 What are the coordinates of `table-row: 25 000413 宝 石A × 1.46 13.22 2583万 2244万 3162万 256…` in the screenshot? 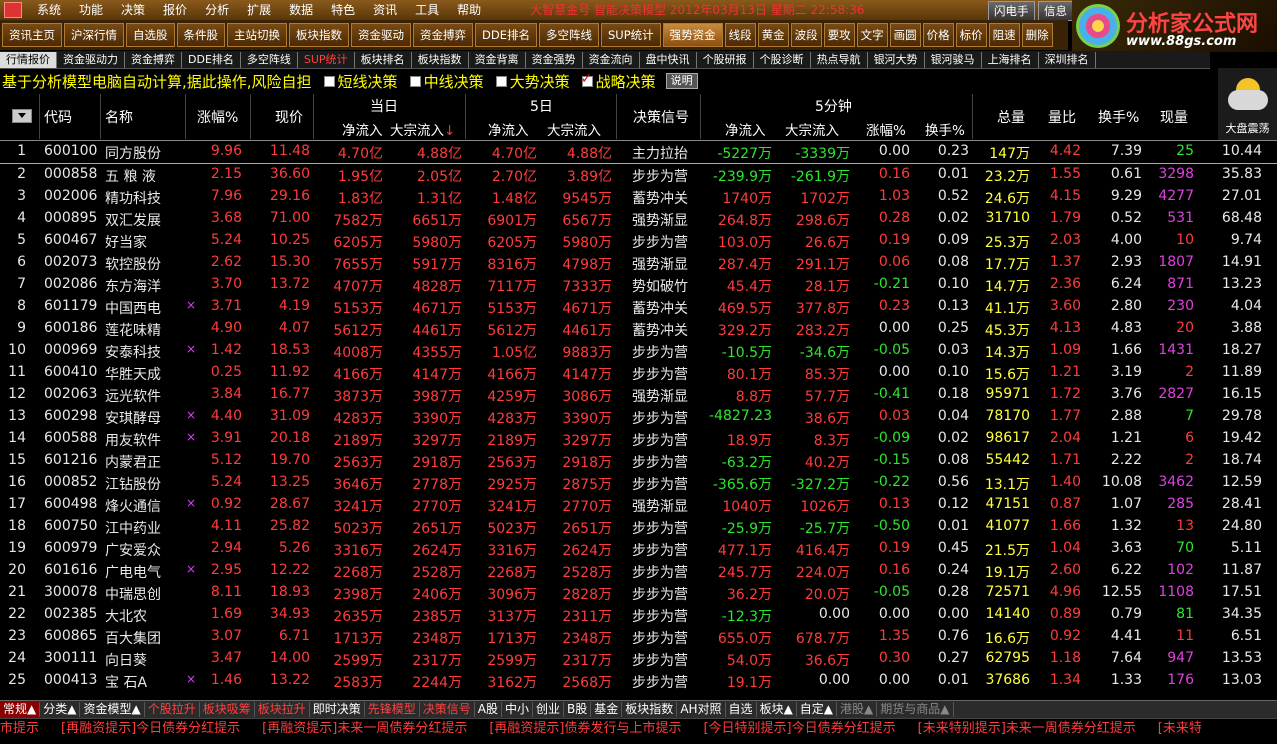 It's located at (638, 681).